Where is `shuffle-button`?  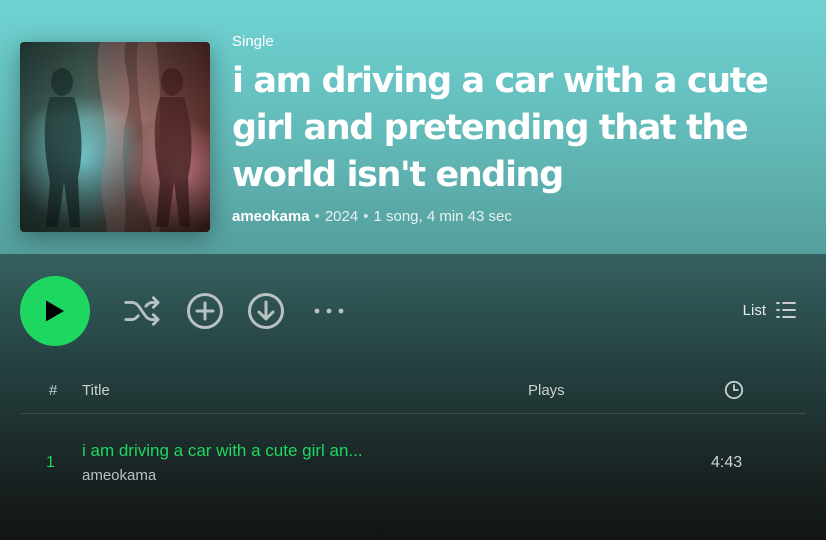 shuffle-button is located at coordinates (142, 311).